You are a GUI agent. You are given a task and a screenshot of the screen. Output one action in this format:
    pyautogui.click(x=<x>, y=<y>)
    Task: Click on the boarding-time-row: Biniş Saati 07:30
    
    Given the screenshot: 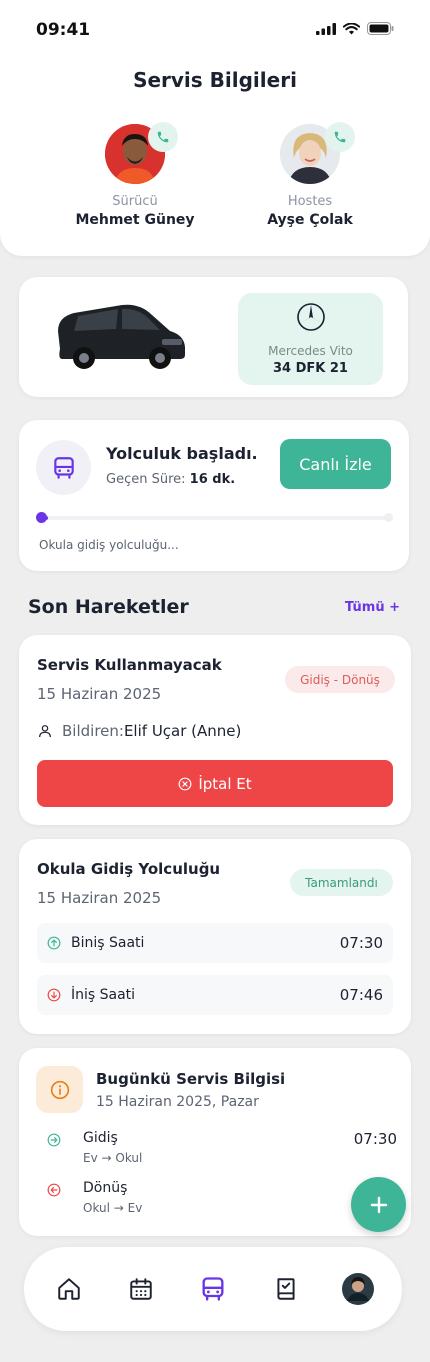 What is the action you would take?
    pyautogui.click(x=215, y=943)
    